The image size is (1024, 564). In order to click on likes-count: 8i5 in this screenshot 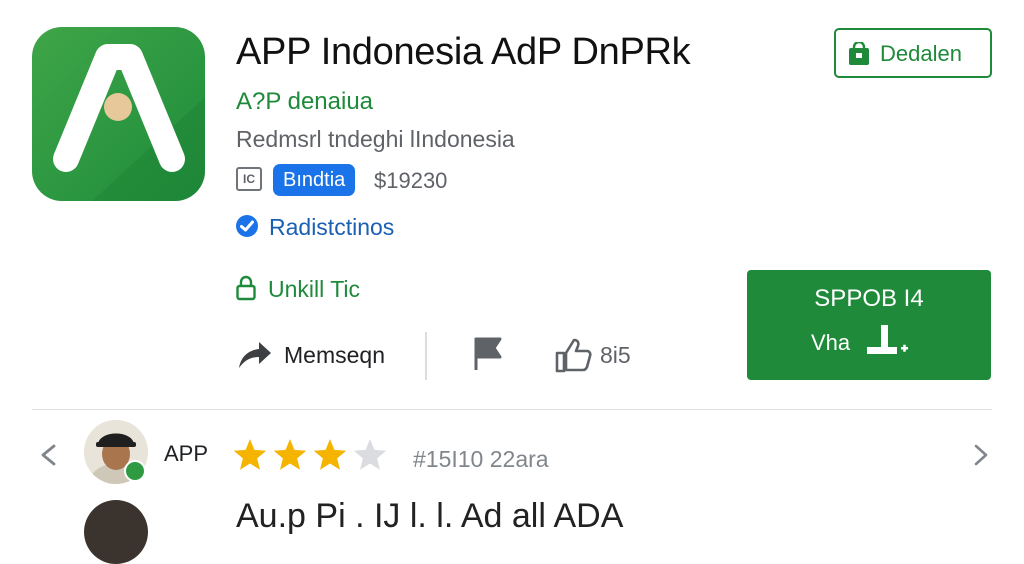, I will do `click(615, 355)`.